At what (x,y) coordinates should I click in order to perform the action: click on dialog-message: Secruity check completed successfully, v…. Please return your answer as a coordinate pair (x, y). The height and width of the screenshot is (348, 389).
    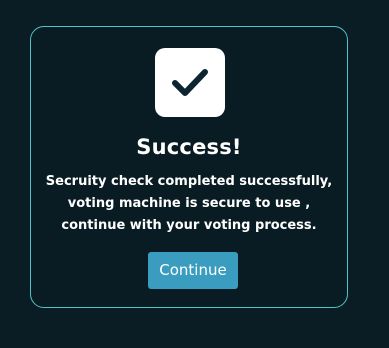
    Looking at the image, I should click on (189, 204).